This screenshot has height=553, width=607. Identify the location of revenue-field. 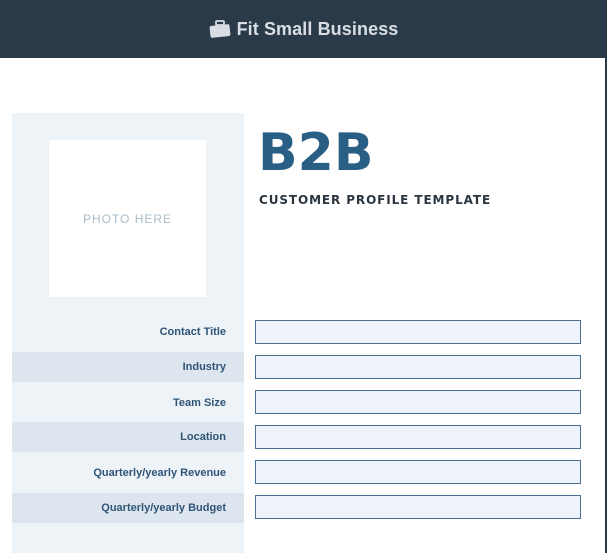
(418, 472).